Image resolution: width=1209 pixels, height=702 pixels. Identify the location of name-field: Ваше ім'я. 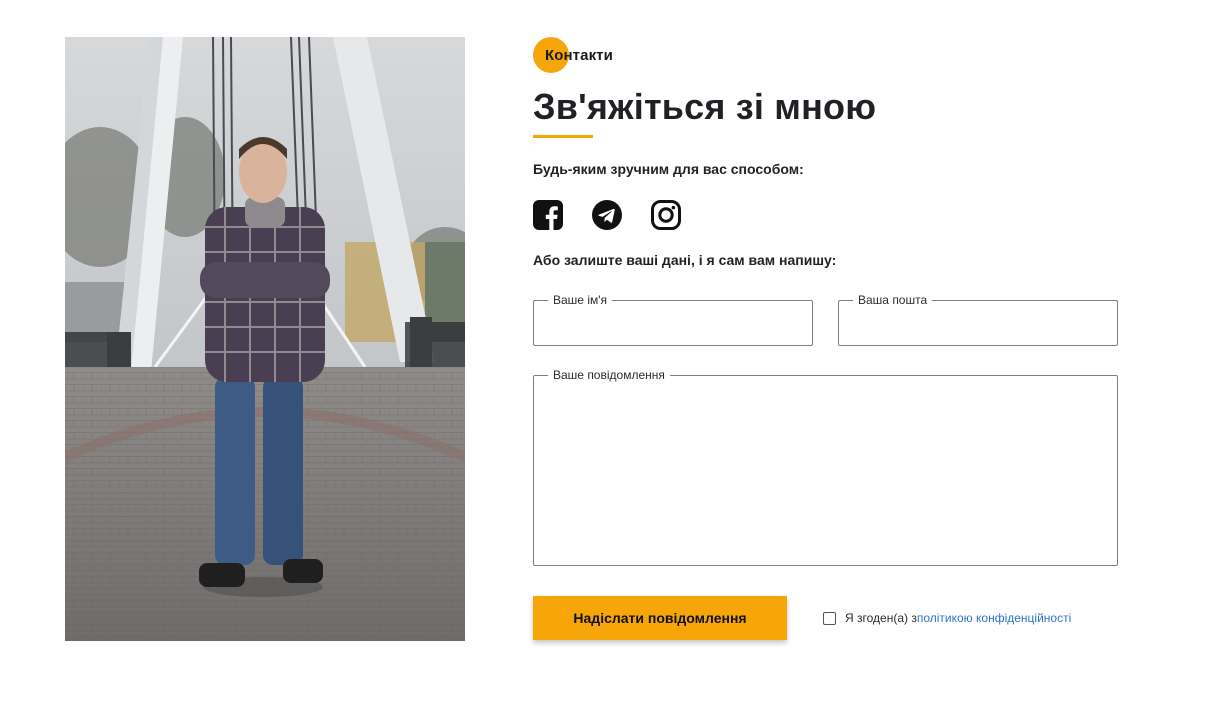
(673, 320).